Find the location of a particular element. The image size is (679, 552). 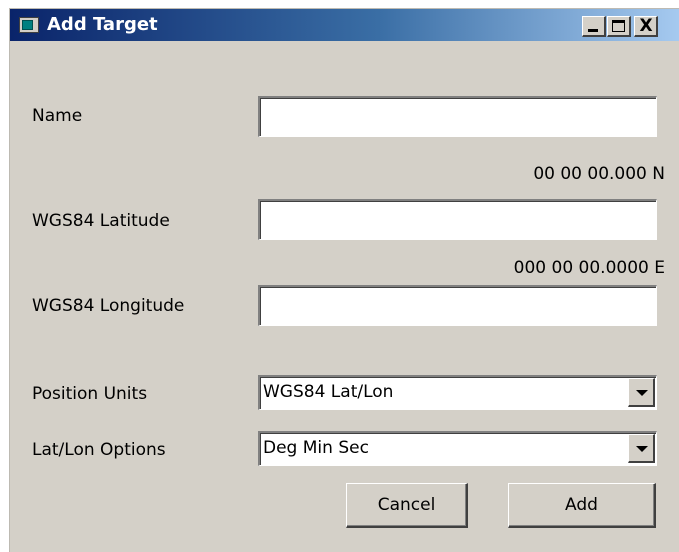

position-units-value: WGS84 Lat/Lon is located at coordinates (328, 392).